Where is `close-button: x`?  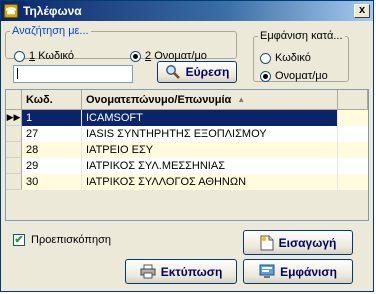
close-button: x is located at coordinates (362, 11).